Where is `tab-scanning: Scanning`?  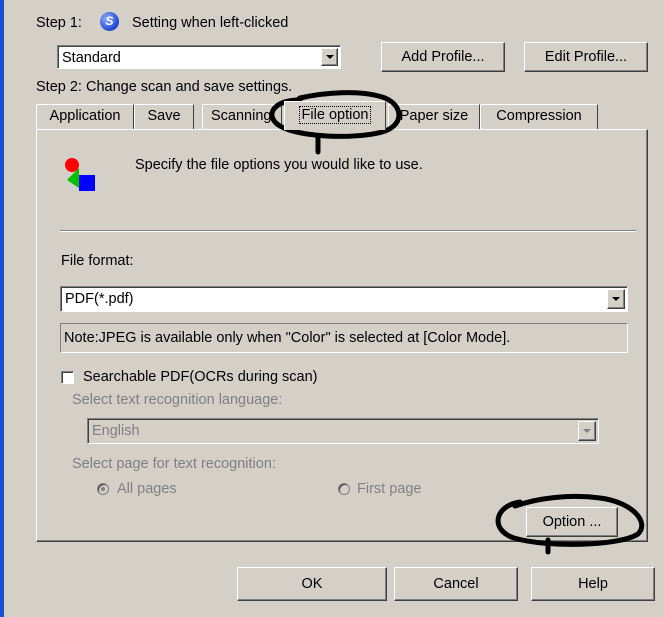 tab-scanning: Scanning is located at coordinates (242, 116).